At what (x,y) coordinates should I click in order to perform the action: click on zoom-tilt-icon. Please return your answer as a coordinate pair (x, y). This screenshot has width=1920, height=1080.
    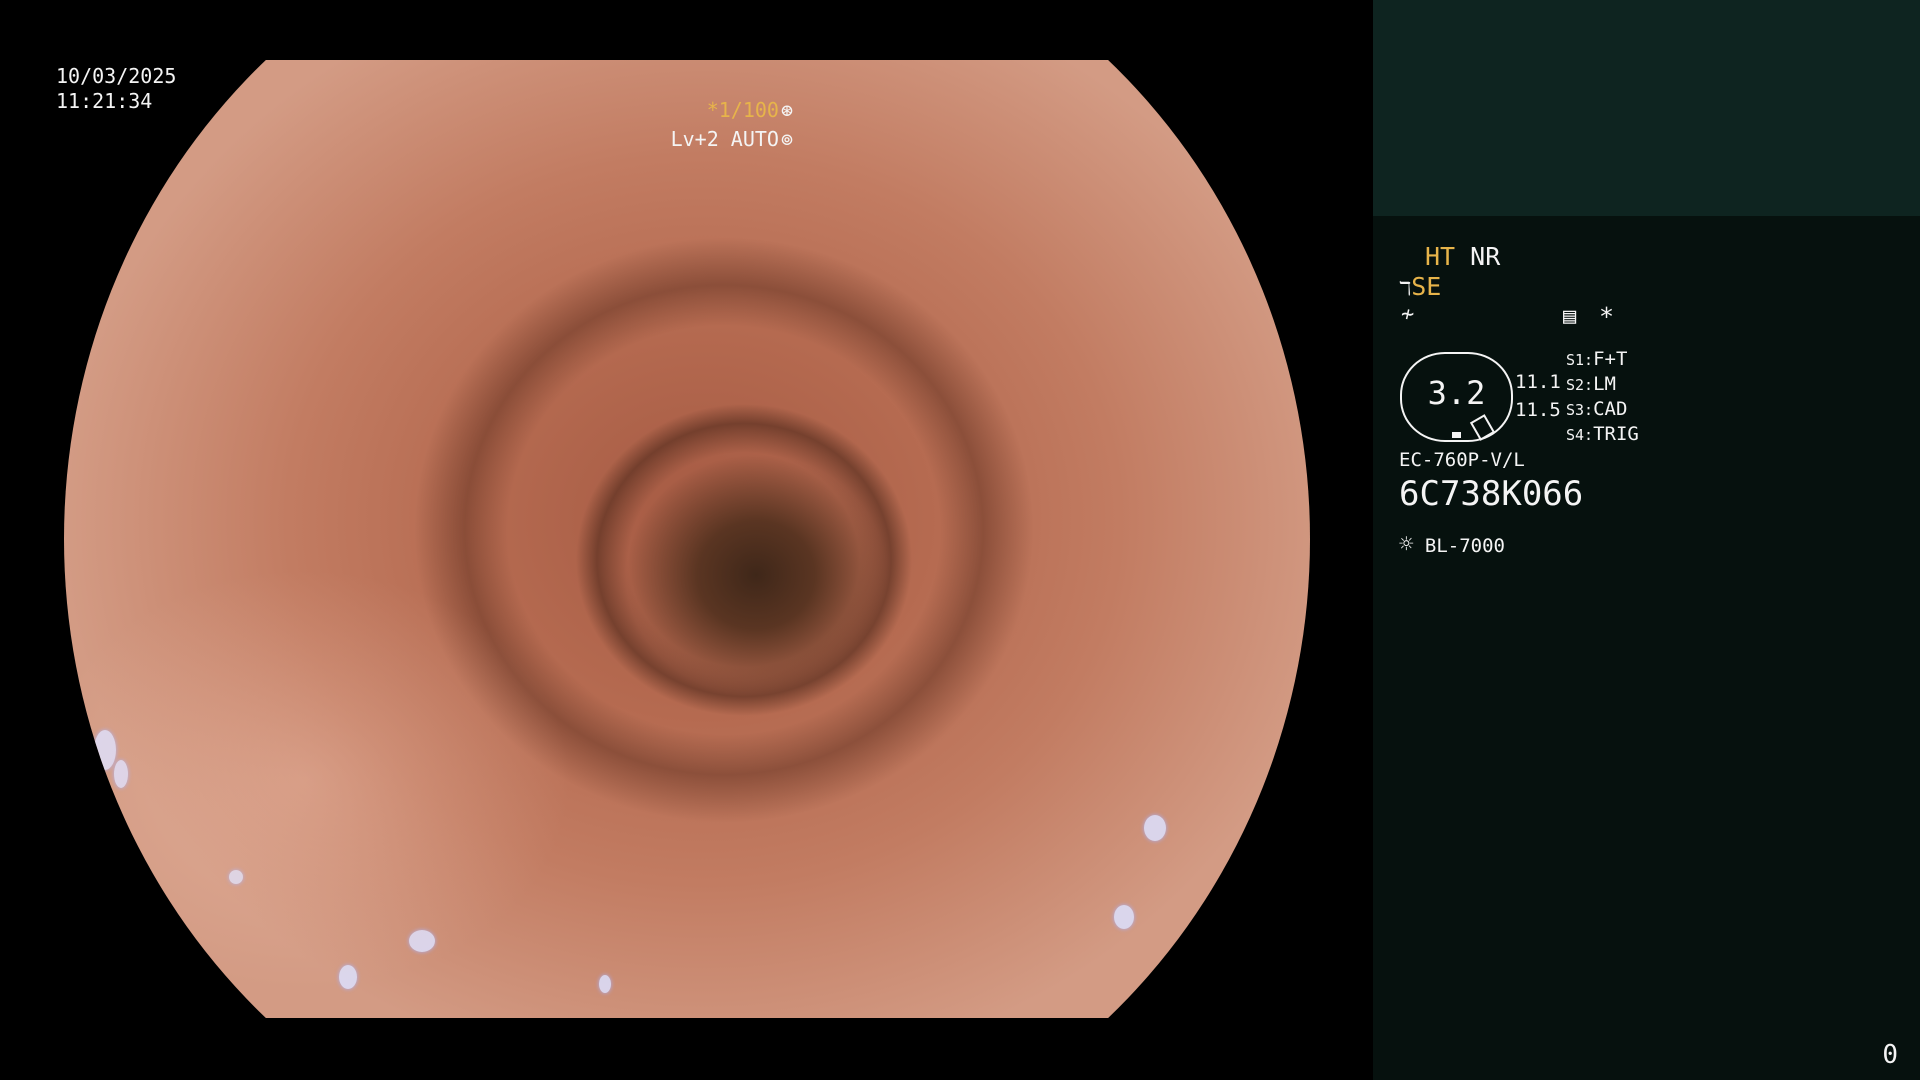
    Looking at the image, I should click on (1482, 427).